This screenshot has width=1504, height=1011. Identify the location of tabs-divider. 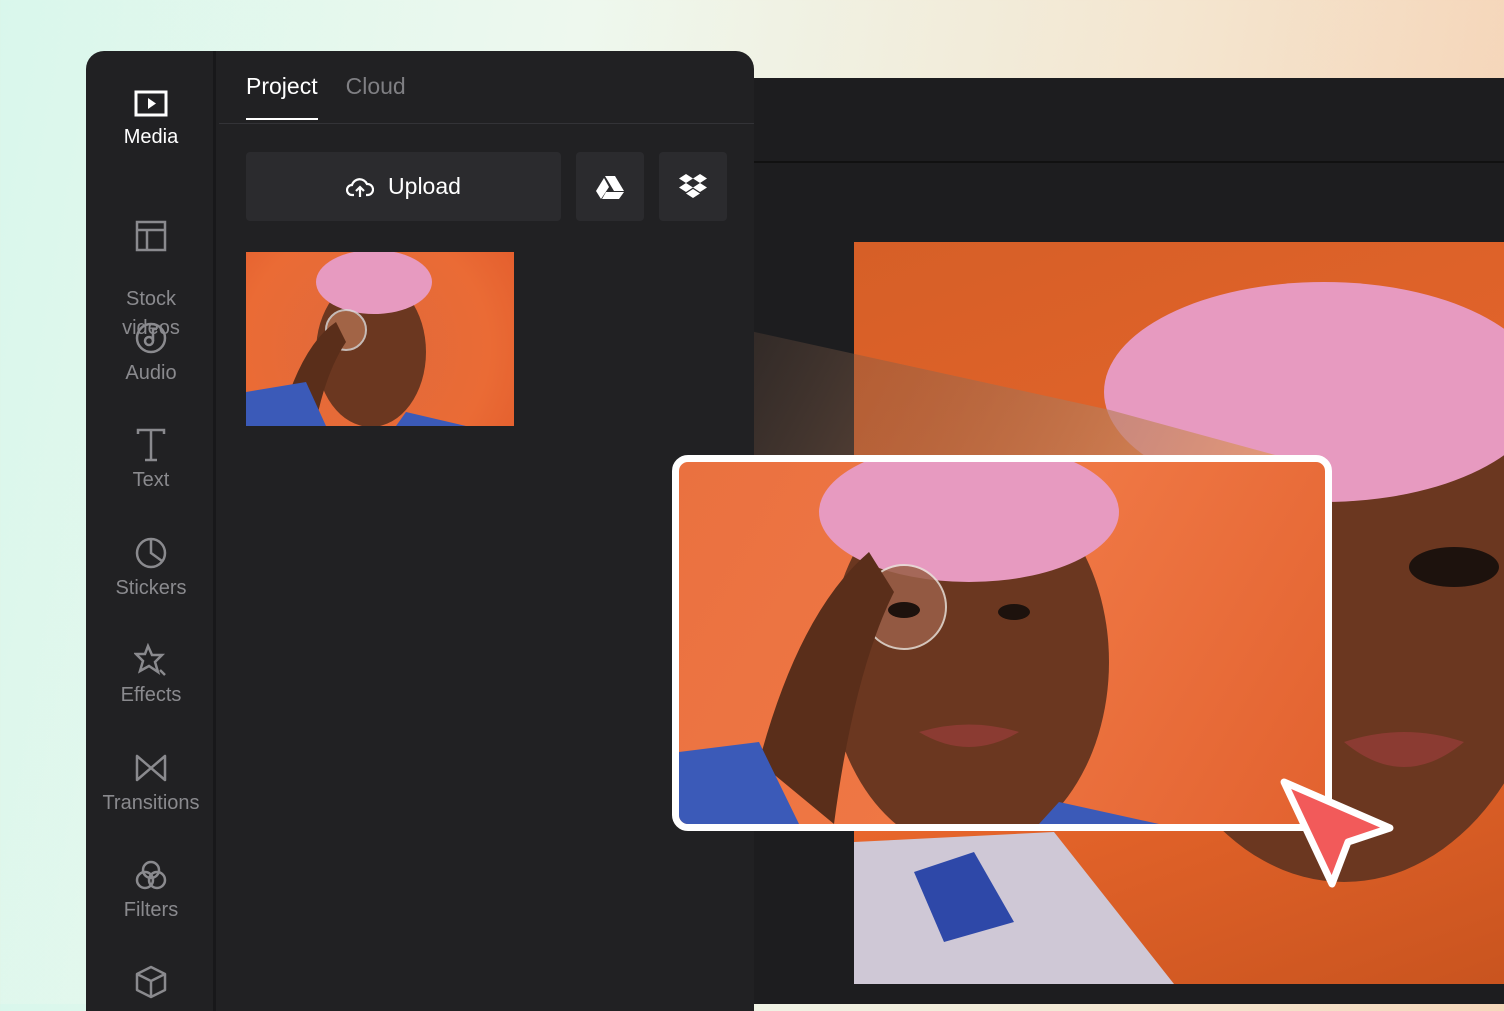
(486, 123).